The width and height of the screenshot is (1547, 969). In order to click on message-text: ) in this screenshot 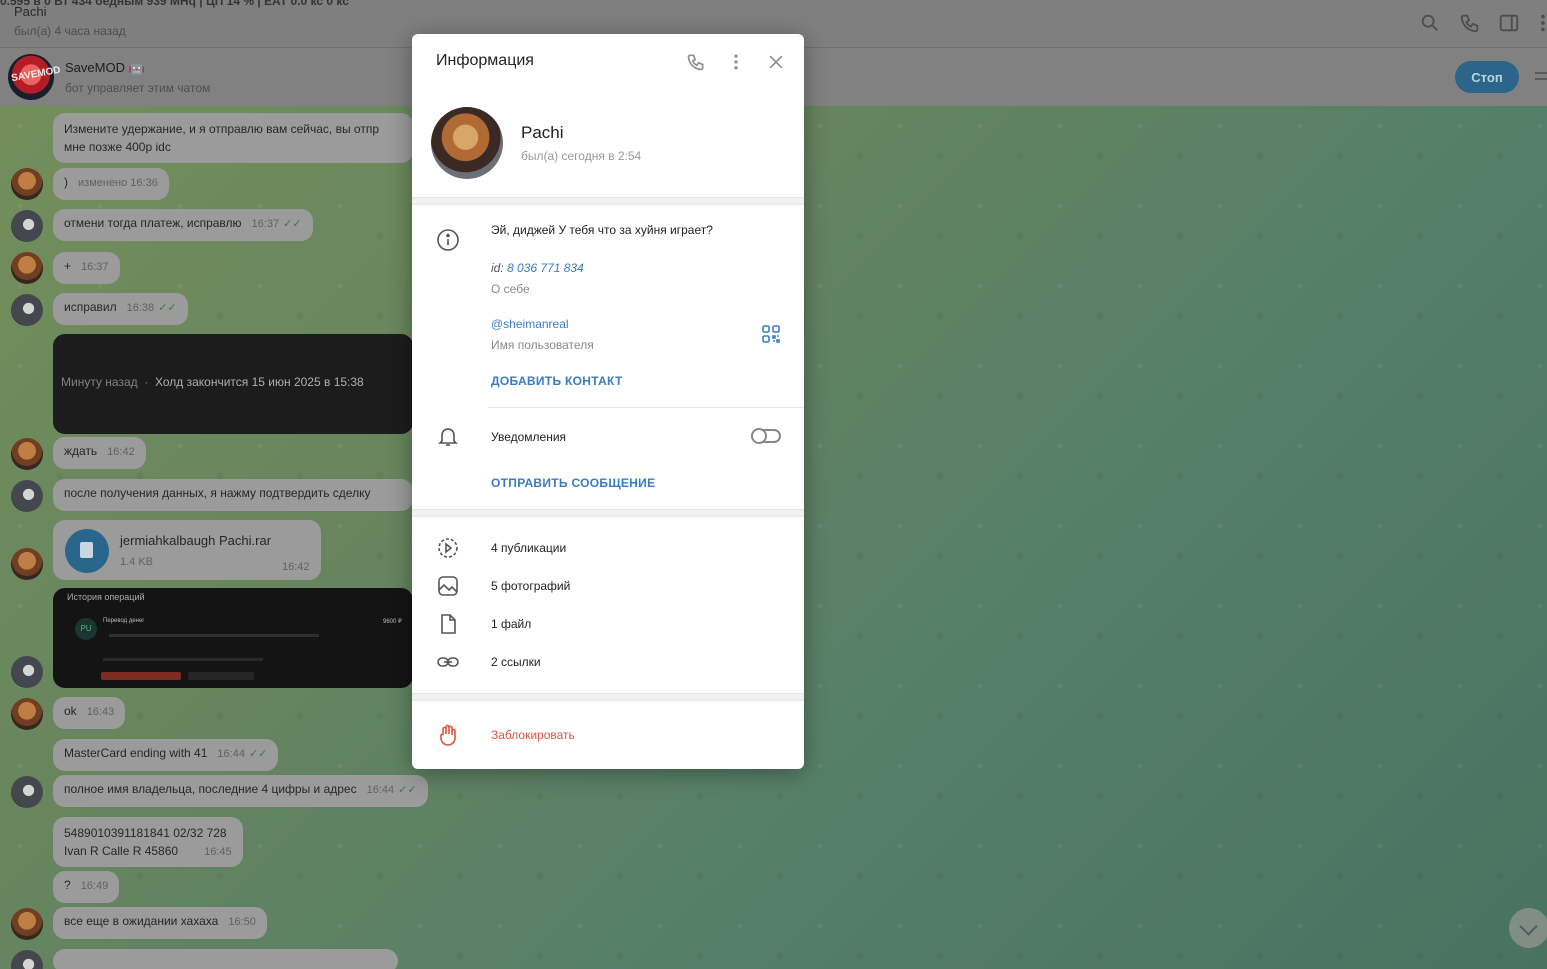, I will do `click(66, 182)`.